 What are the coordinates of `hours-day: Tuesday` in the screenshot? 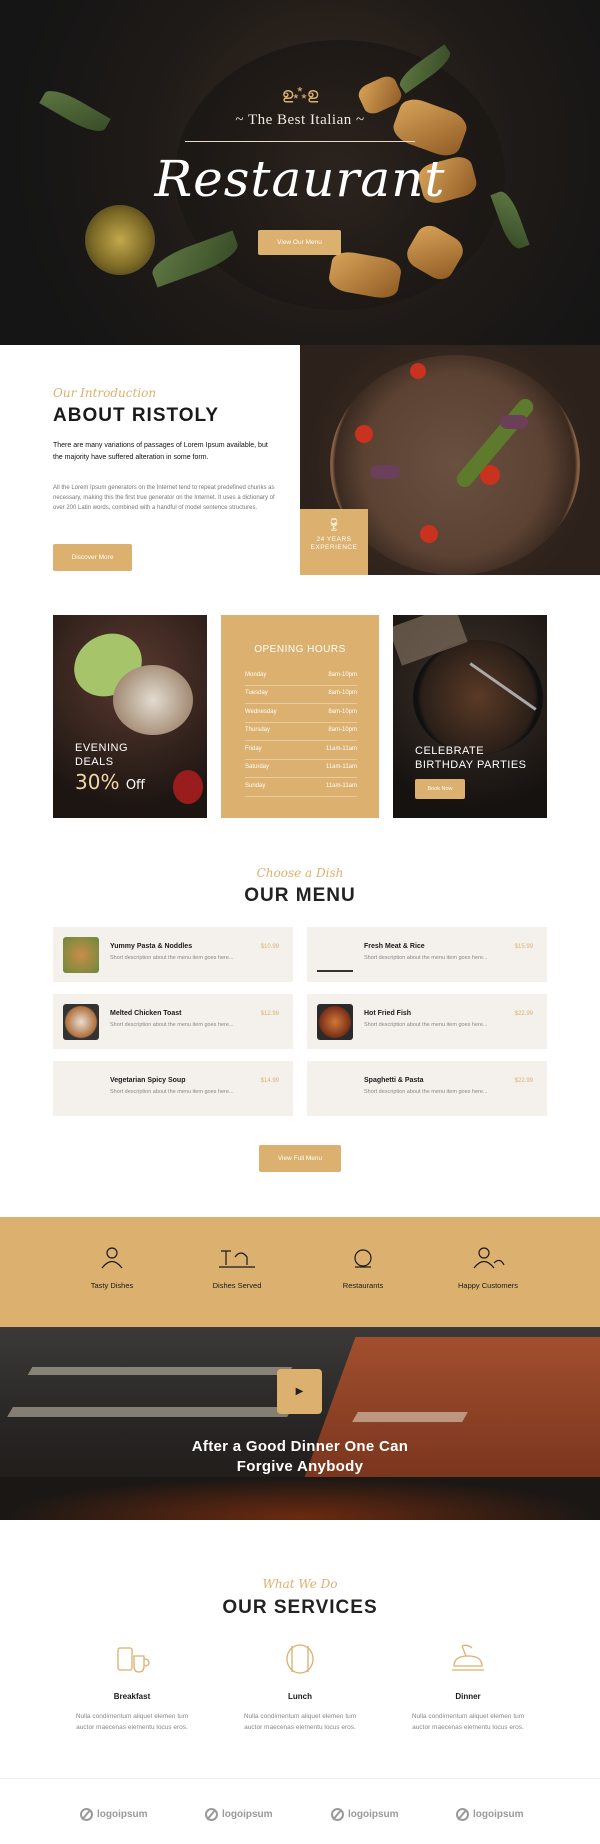 It's located at (256, 693).